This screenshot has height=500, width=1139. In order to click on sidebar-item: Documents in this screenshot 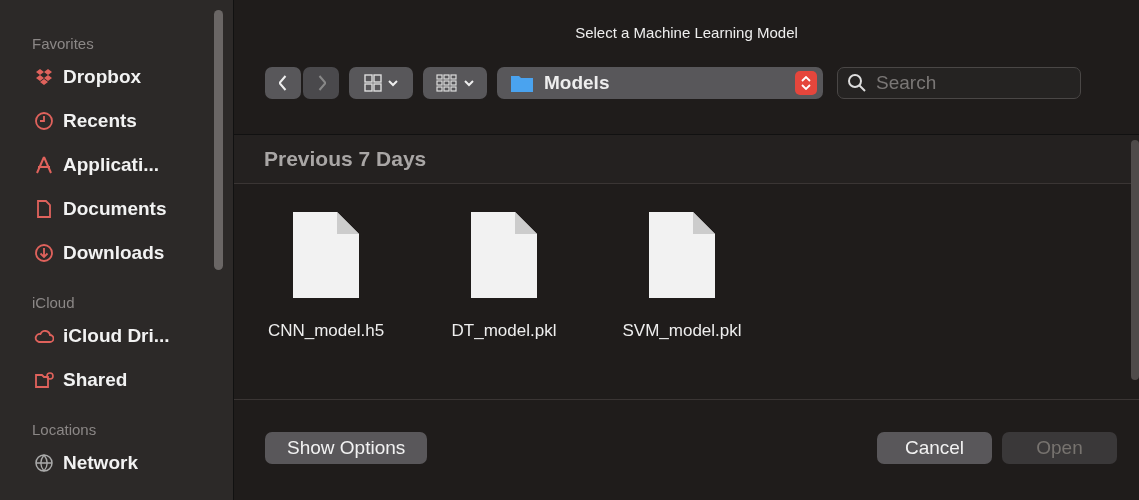, I will do `click(83, 209)`.